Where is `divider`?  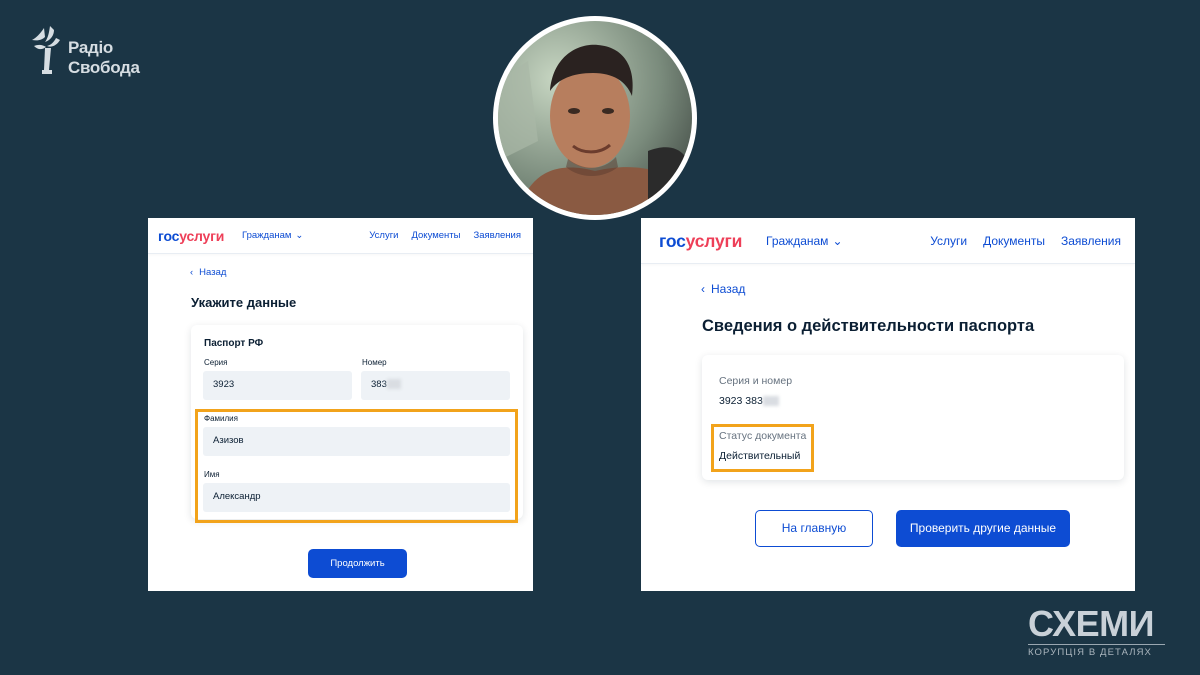
divider is located at coordinates (1096, 644).